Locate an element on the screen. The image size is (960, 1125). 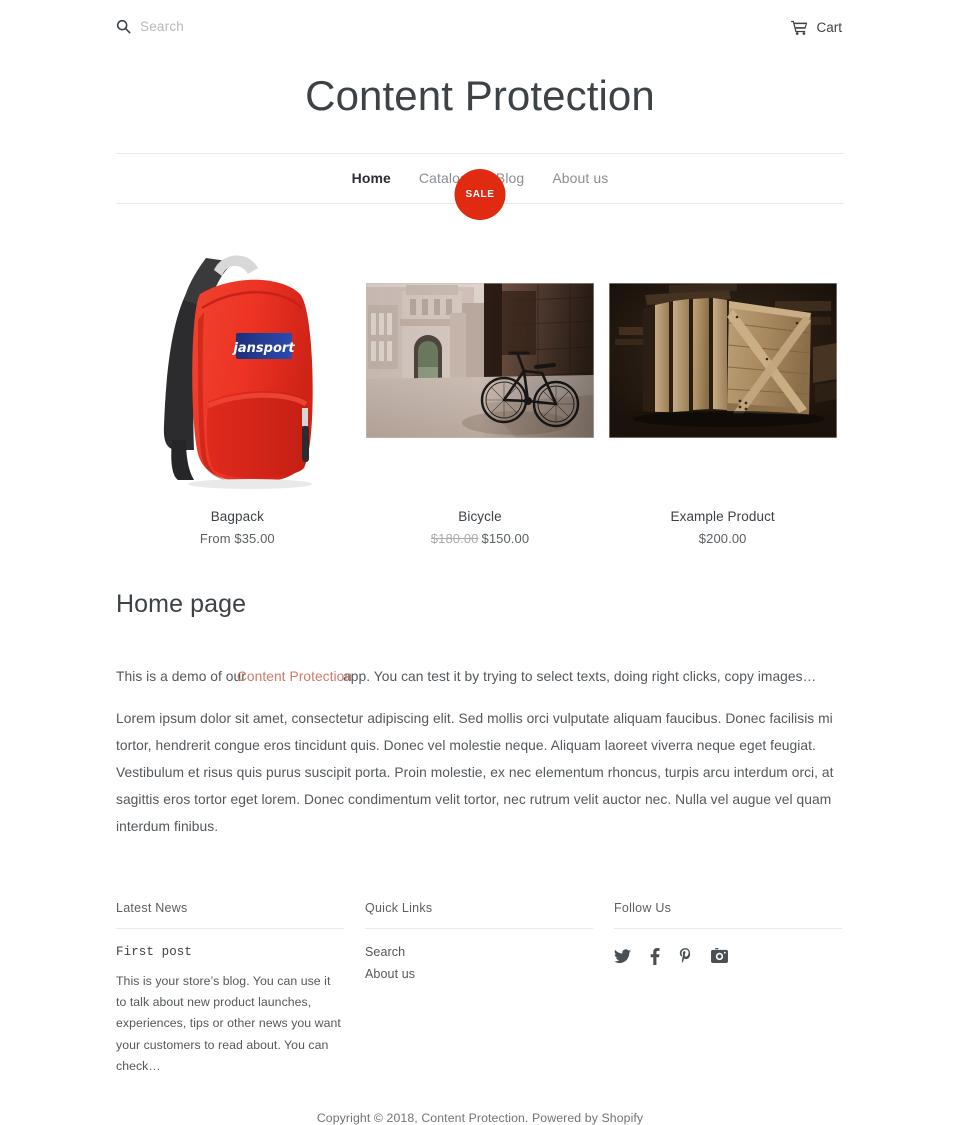
product-image-example-product is located at coordinates (722, 361).